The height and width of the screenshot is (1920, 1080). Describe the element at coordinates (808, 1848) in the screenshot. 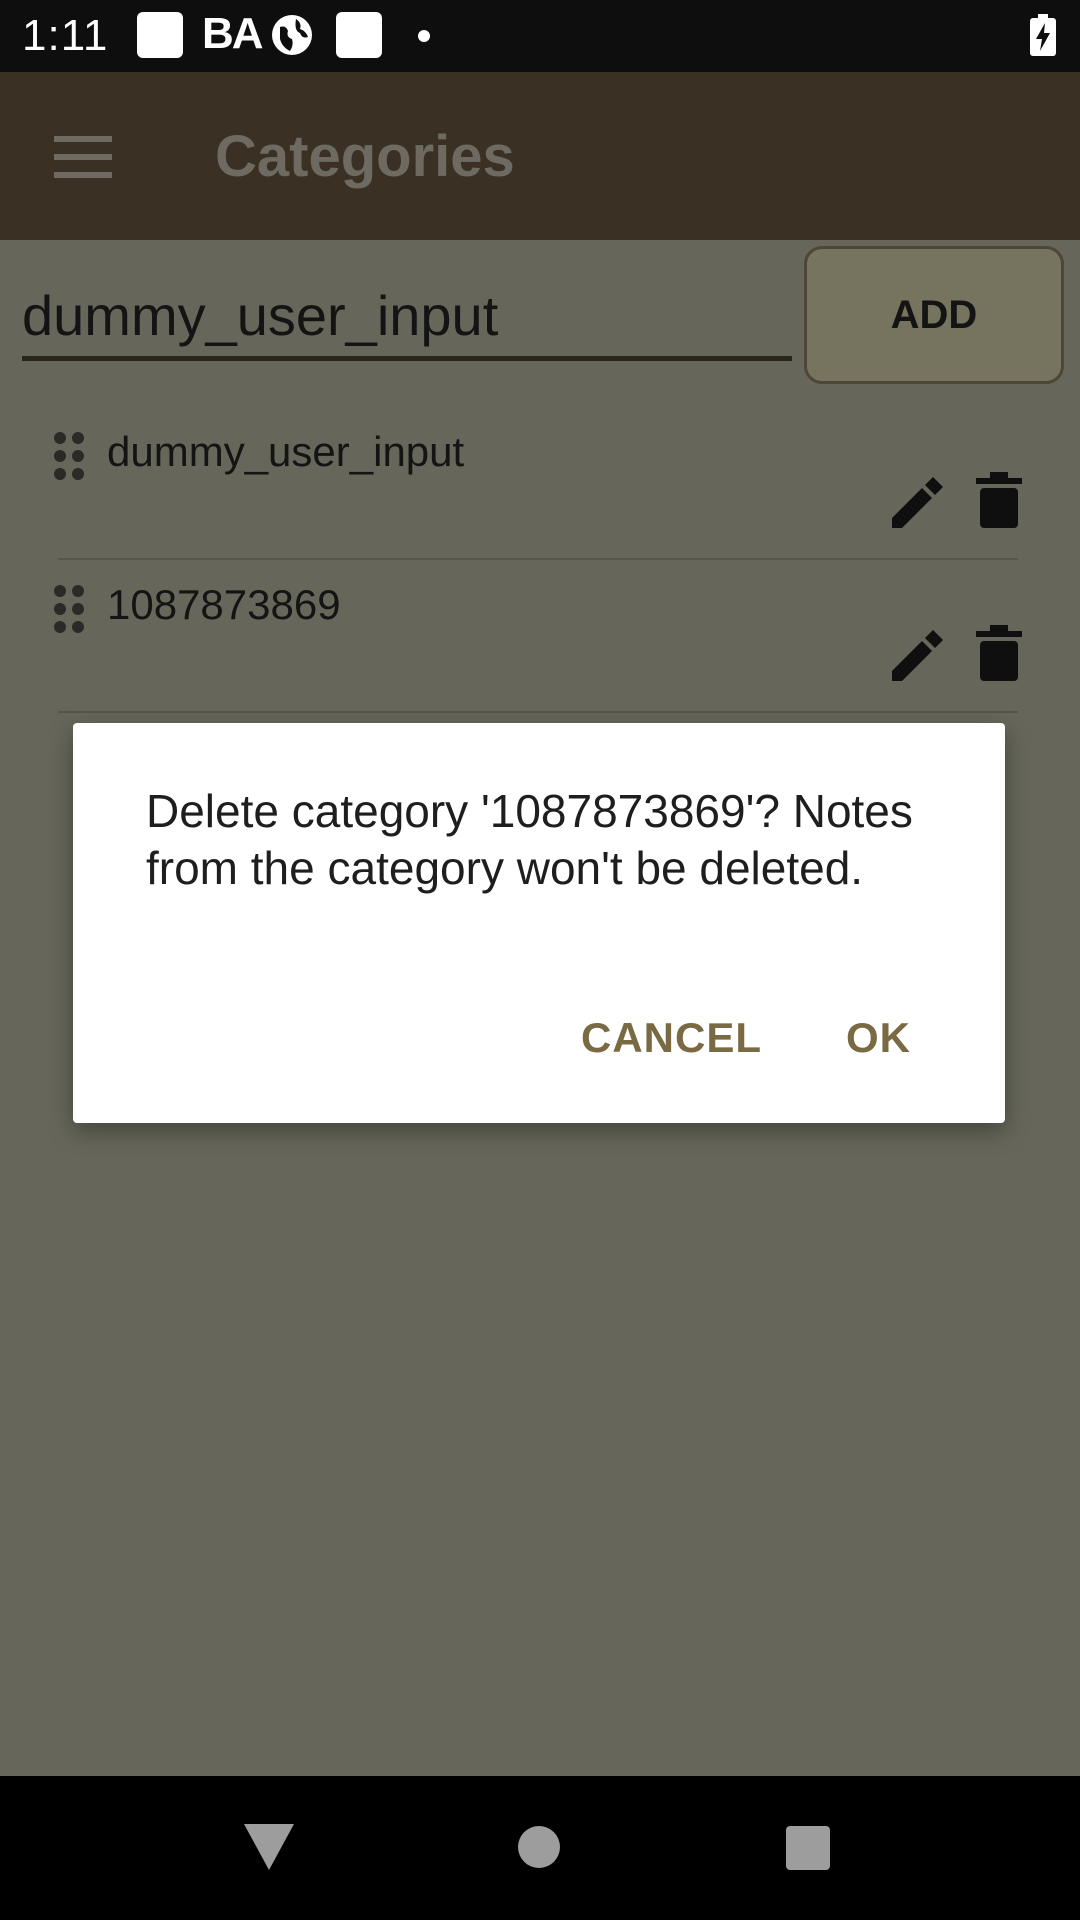

I see `recents-icon` at that location.